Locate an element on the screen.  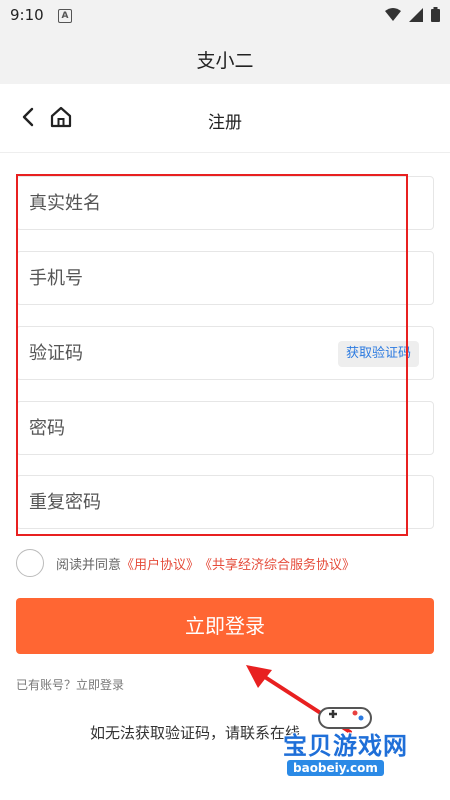
repeat-password-input is located at coordinates (225, 502).